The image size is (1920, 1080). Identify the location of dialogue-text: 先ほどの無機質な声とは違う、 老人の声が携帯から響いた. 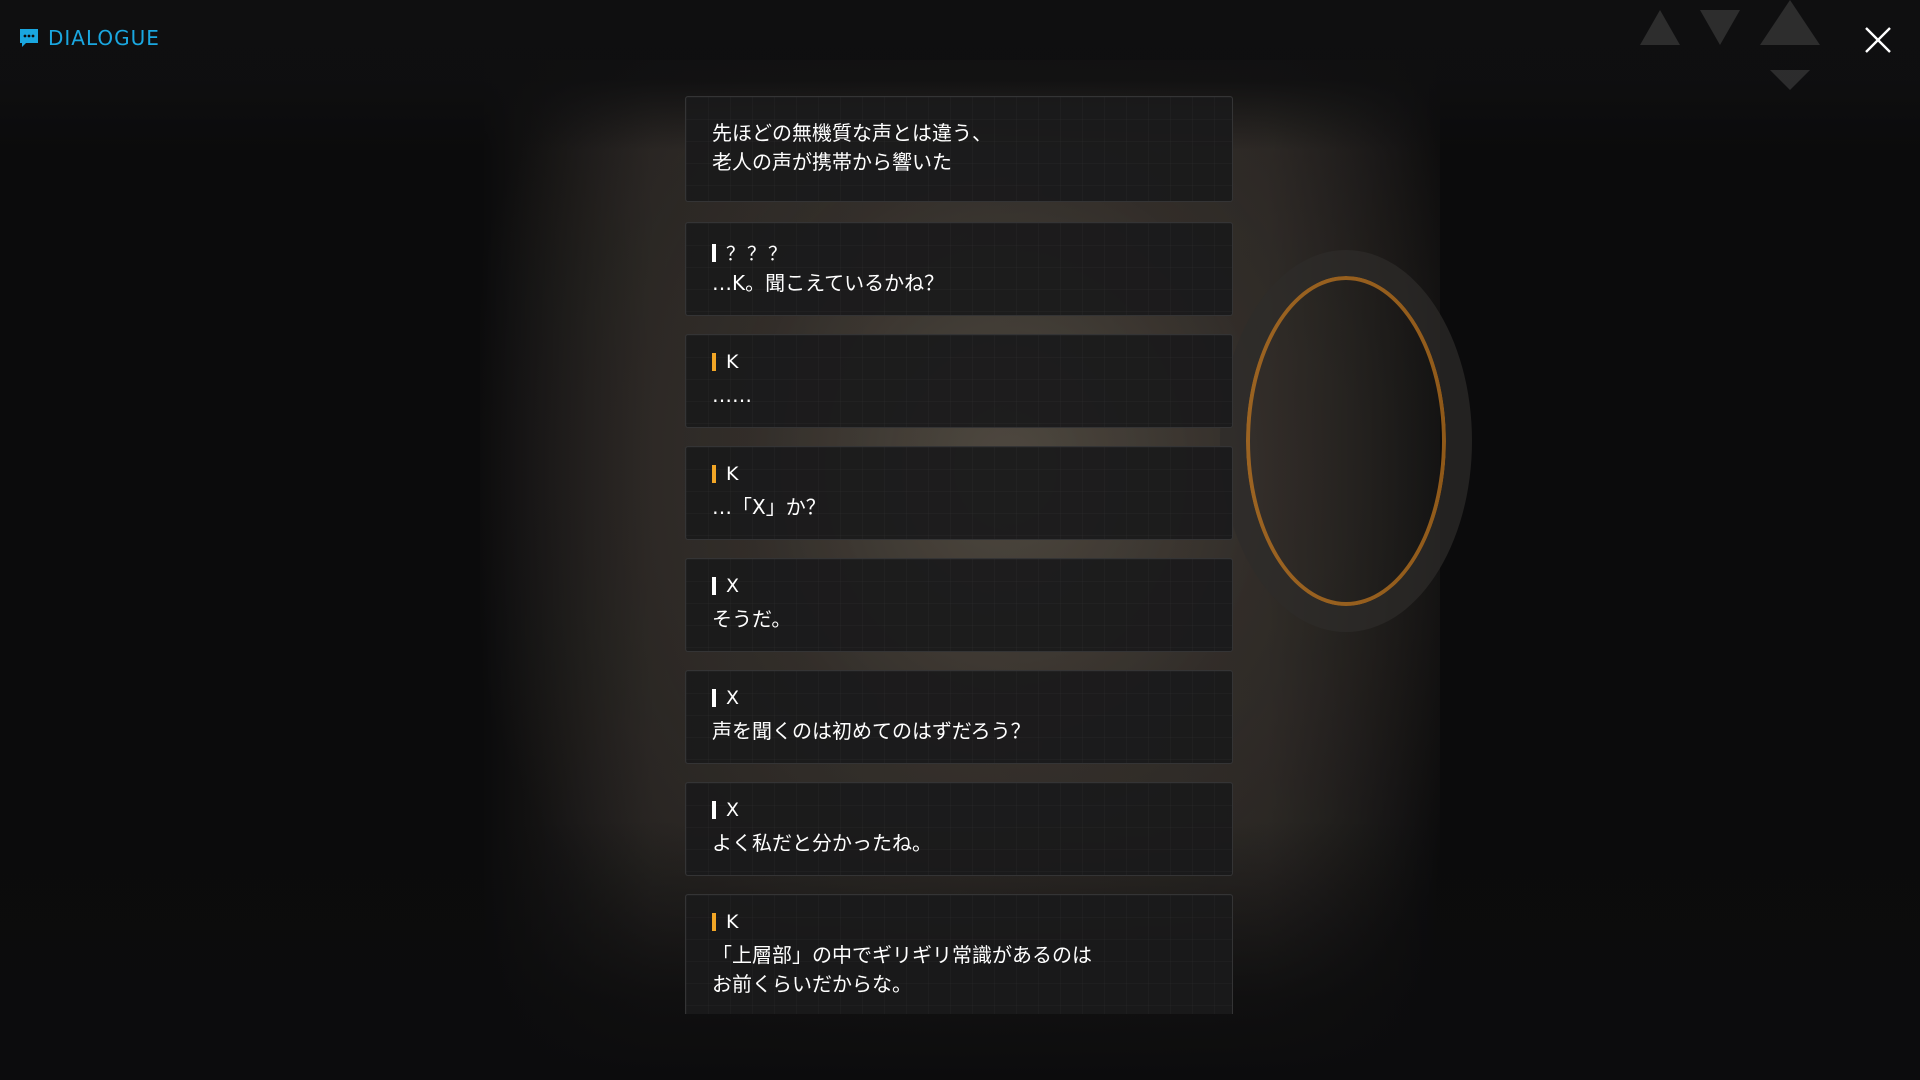
(852, 147).